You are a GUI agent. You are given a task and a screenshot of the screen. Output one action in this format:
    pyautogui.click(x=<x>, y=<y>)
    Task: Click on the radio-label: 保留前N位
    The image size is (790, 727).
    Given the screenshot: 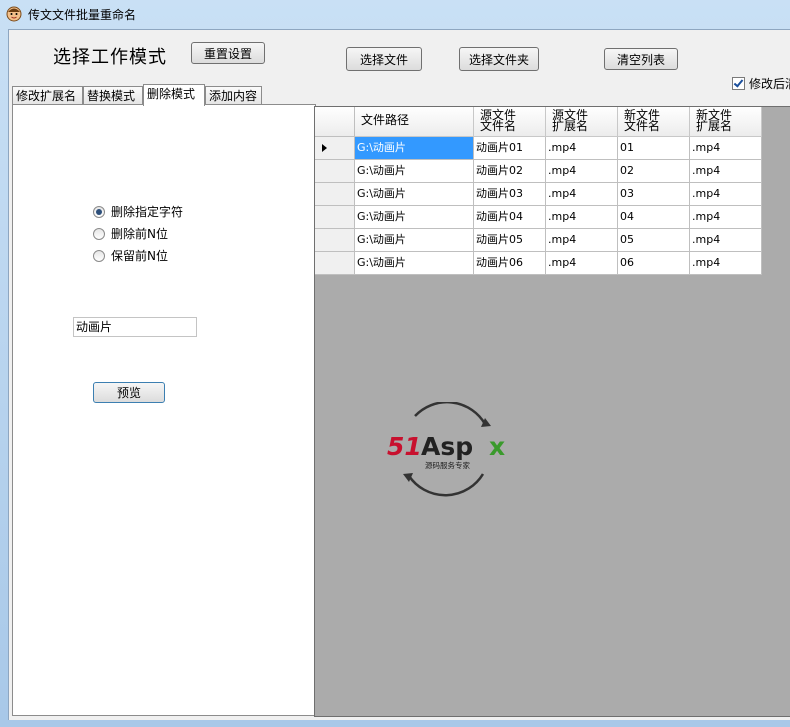 What is the action you would take?
    pyautogui.click(x=139, y=256)
    